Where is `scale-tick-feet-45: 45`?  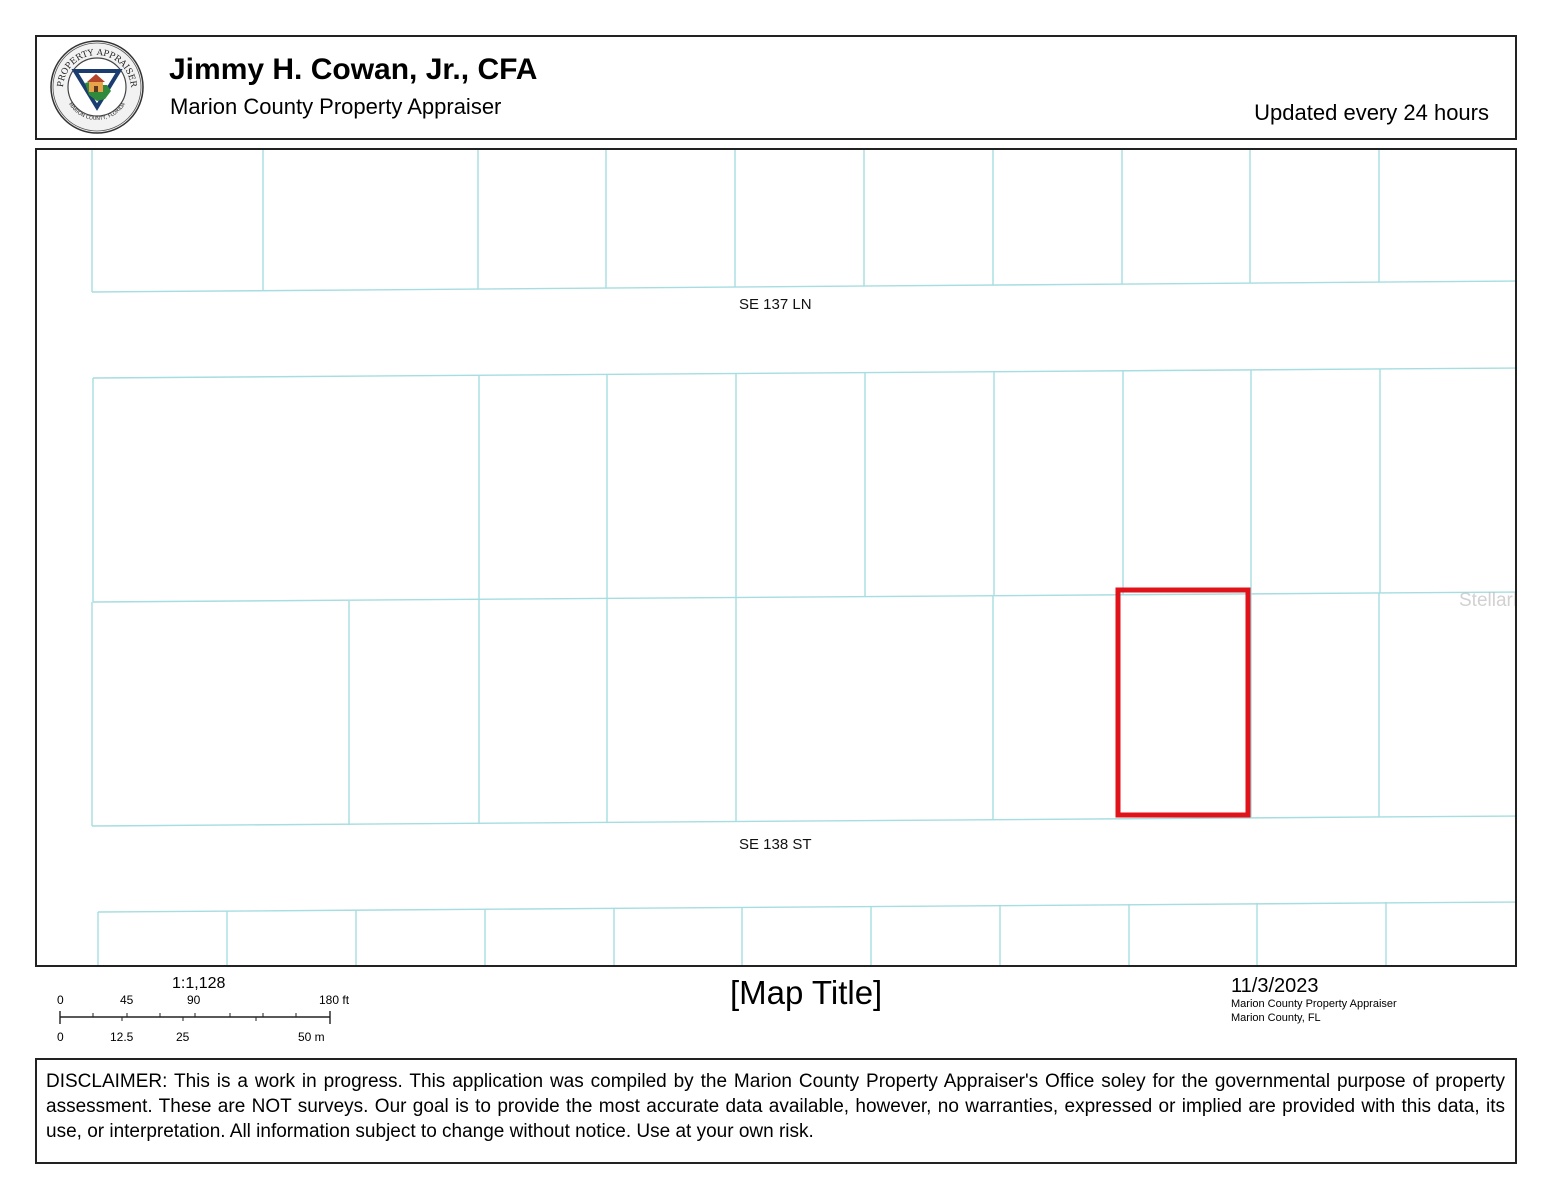 scale-tick-feet-45: 45 is located at coordinates (127, 1000).